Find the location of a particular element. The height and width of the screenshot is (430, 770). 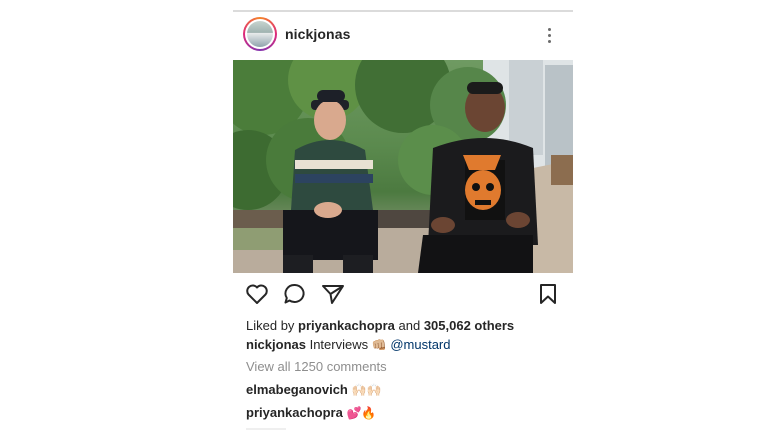

comment-row: priyankachopra 💕🔥 is located at coordinates (311, 412).